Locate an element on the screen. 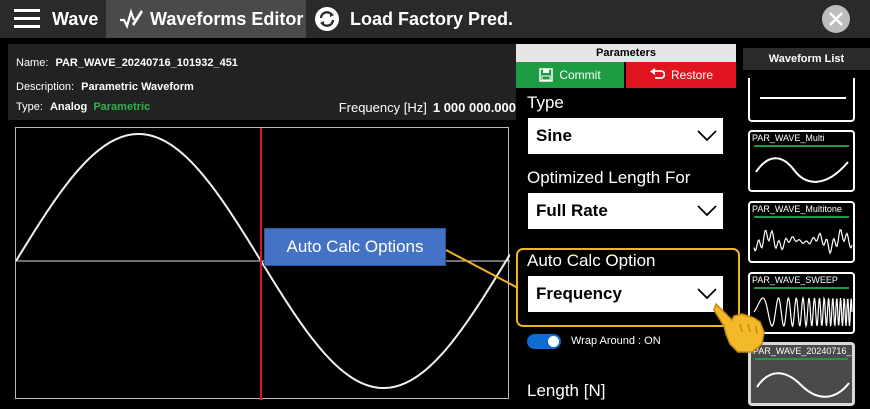  waveform-item-name: PAR_WAVE_Multi is located at coordinates (788, 138).